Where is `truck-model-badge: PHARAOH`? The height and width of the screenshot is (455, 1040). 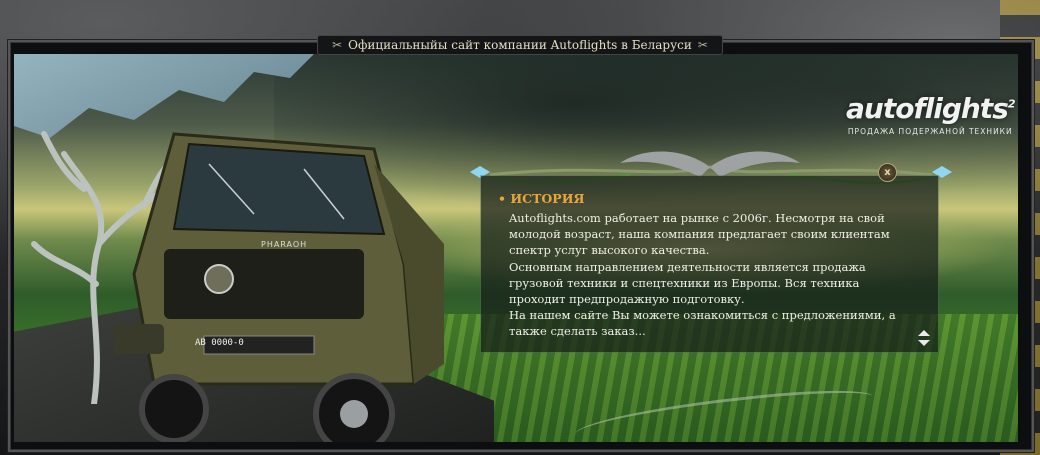
truck-model-badge: PHARAOH is located at coordinates (284, 244).